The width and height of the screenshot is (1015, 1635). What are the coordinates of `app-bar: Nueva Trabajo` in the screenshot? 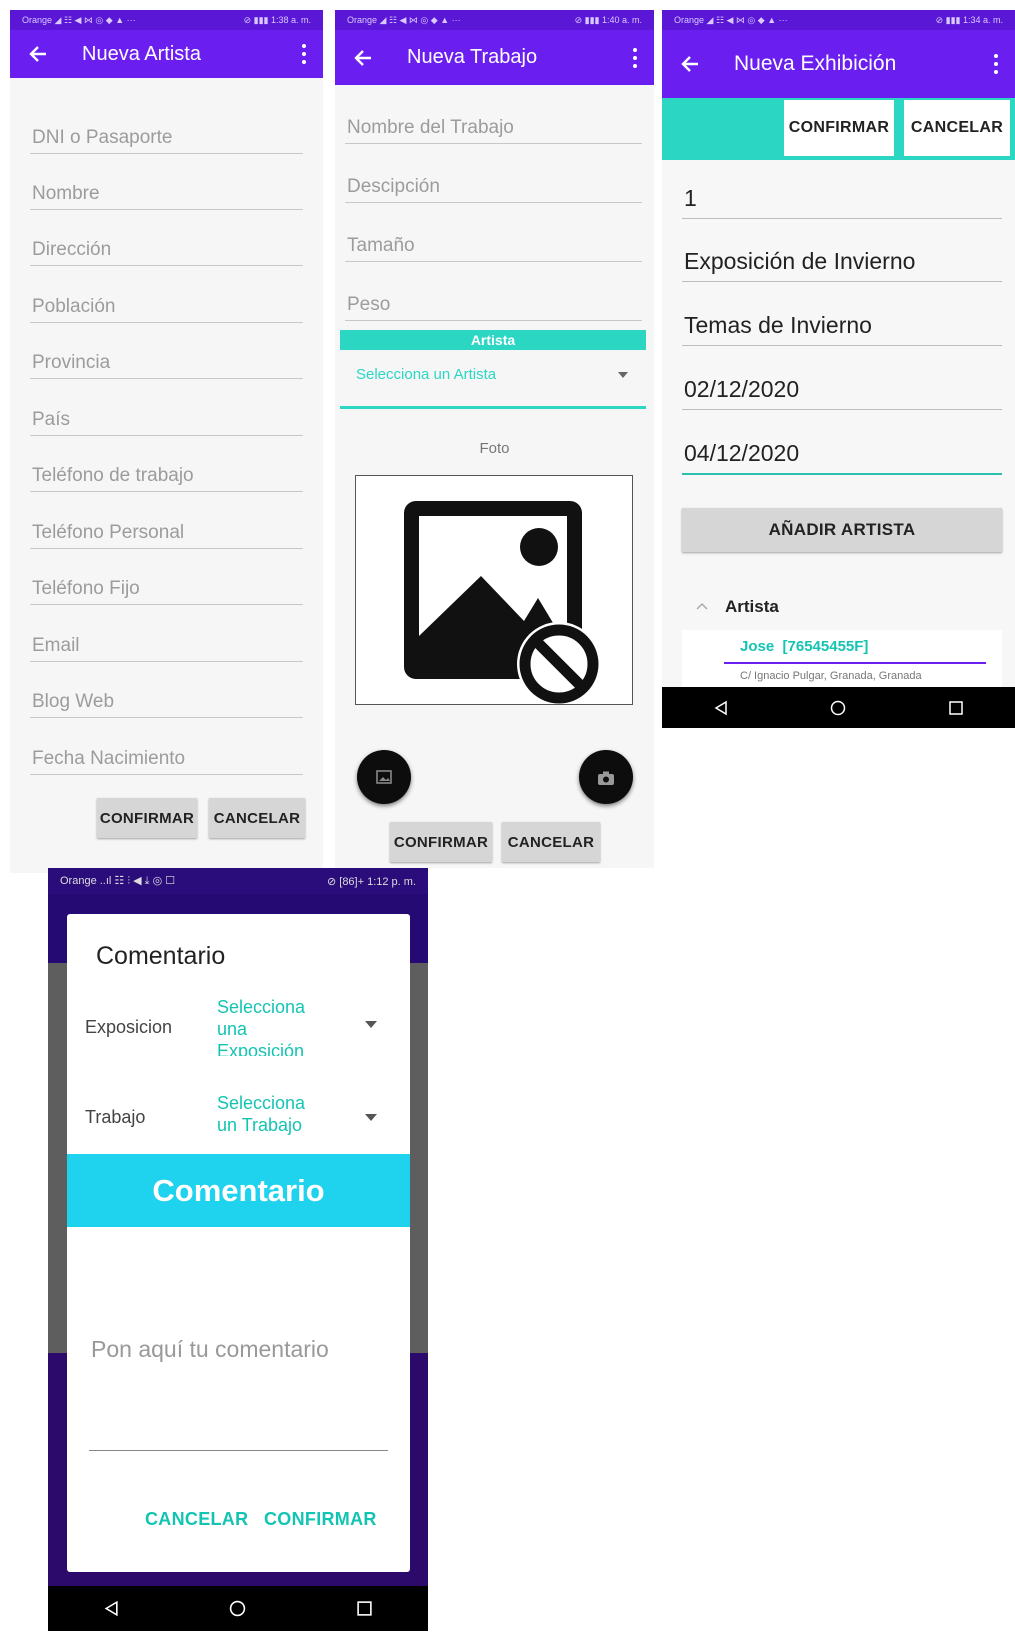 It's located at (494, 57).